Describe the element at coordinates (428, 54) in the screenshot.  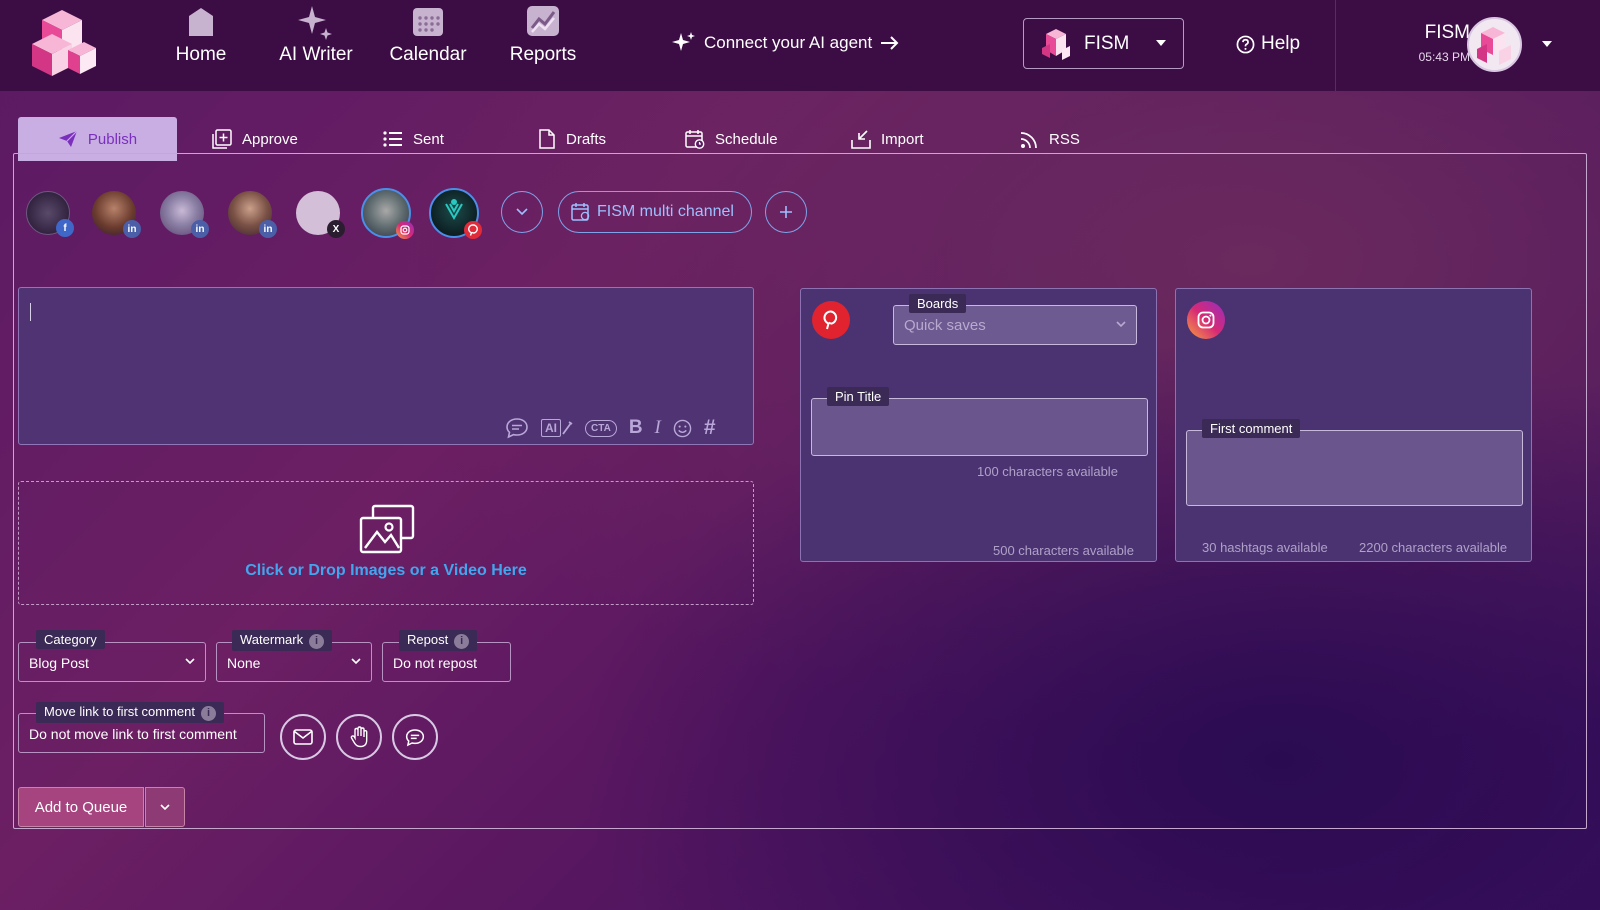
I see `nav-calendar-label: Calendar` at that location.